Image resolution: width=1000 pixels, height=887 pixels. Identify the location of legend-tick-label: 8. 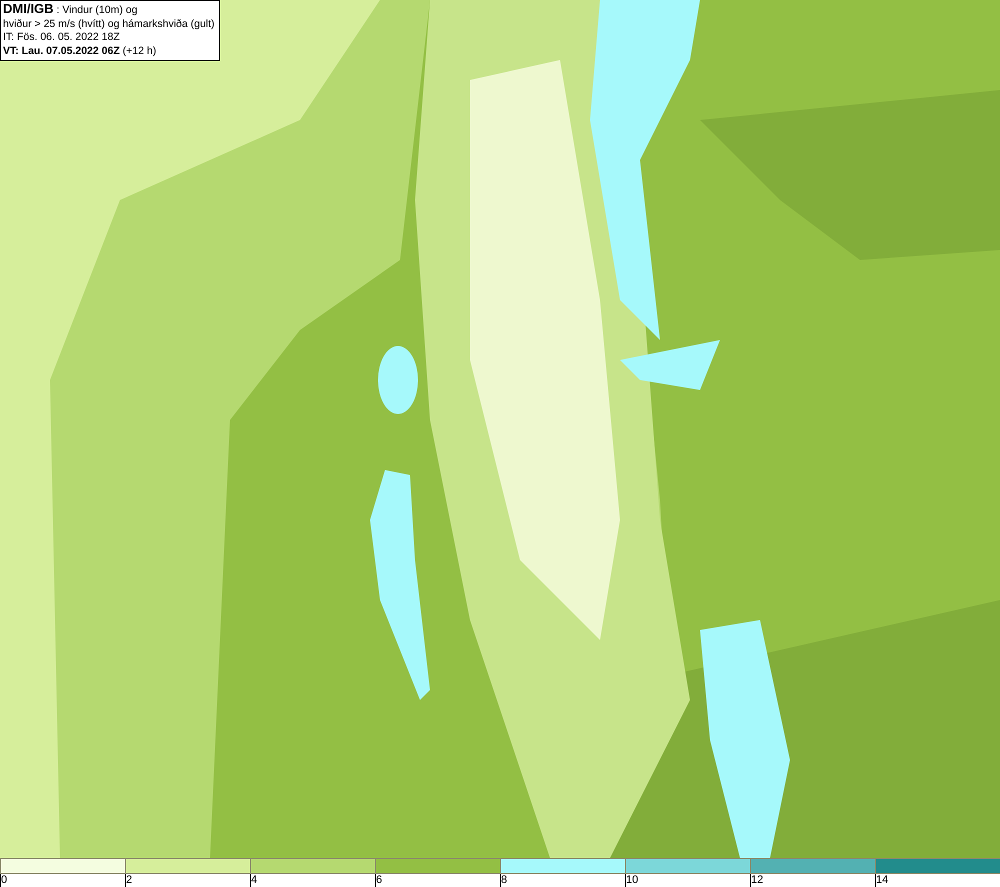
(504, 880).